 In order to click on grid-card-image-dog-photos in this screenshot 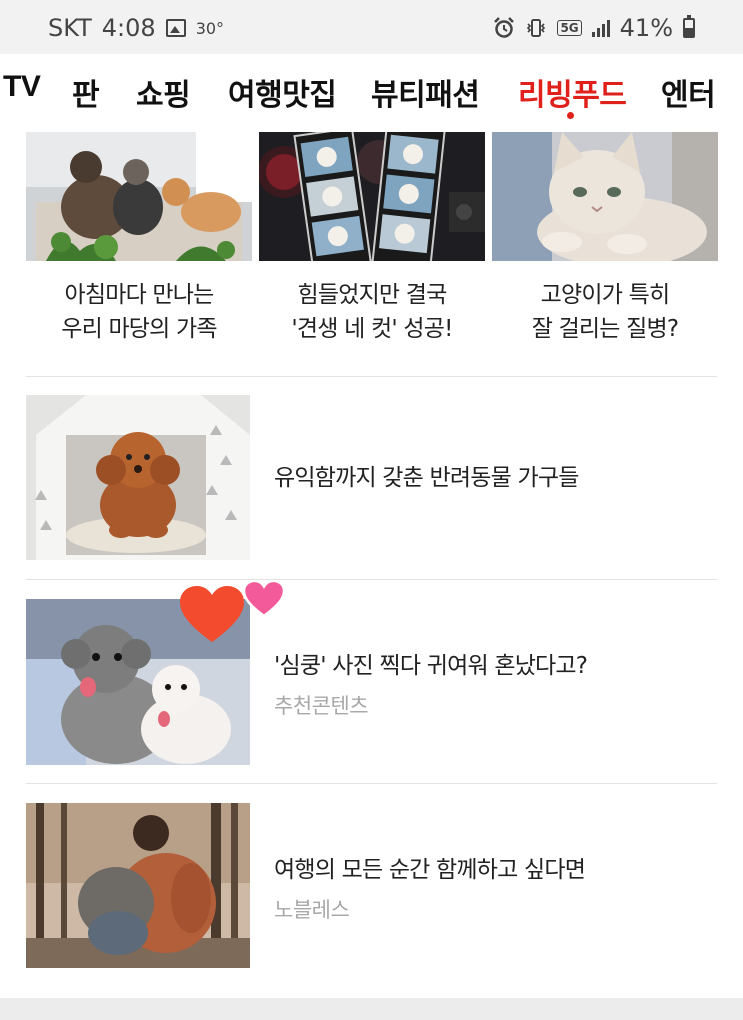, I will do `click(372, 196)`.